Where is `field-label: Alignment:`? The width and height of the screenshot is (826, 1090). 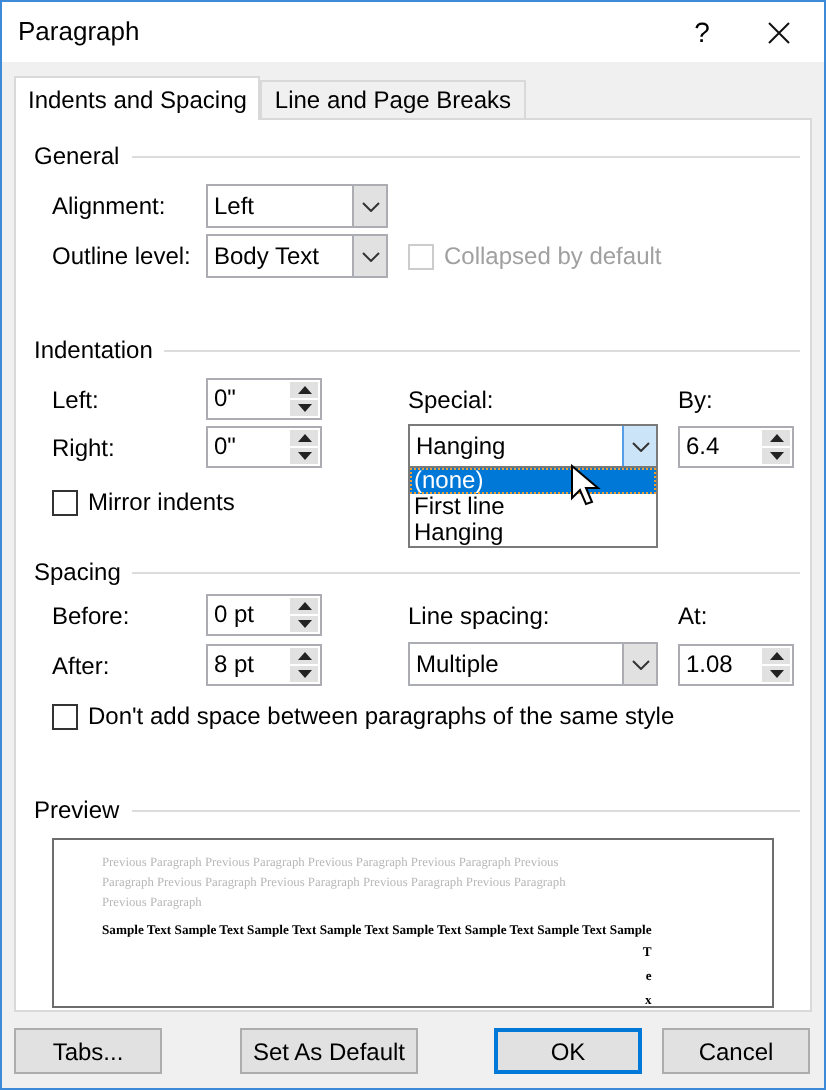
field-label: Alignment: is located at coordinates (110, 207).